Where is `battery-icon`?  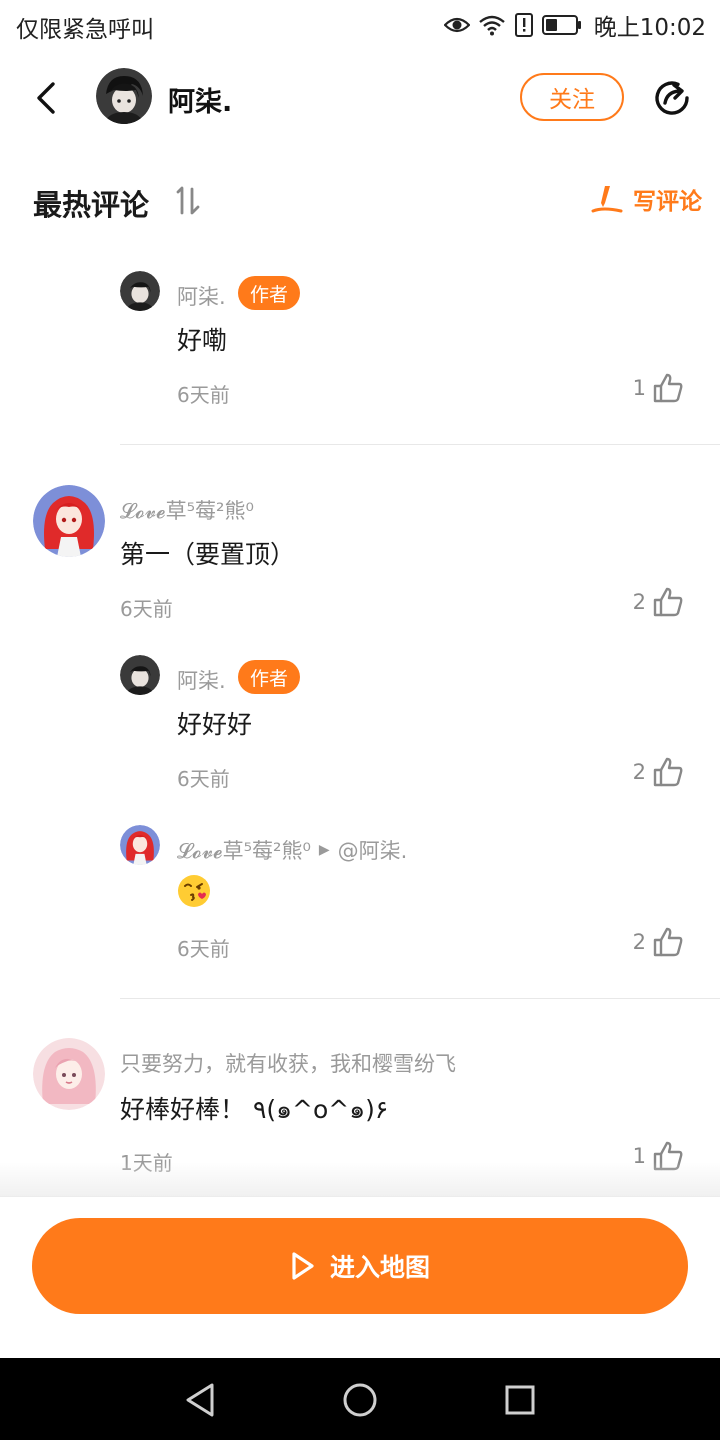 battery-icon is located at coordinates (561, 25).